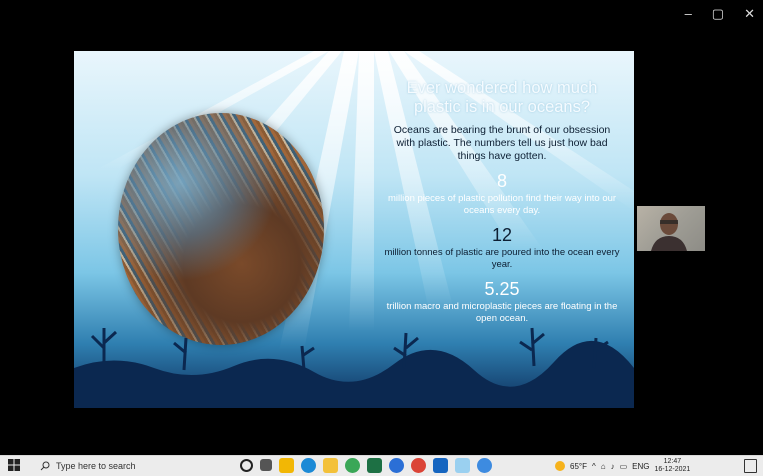  What do you see at coordinates (688, 14) in the screenshot?
I see `minimize-button: –` at bounding box center [688, 14].